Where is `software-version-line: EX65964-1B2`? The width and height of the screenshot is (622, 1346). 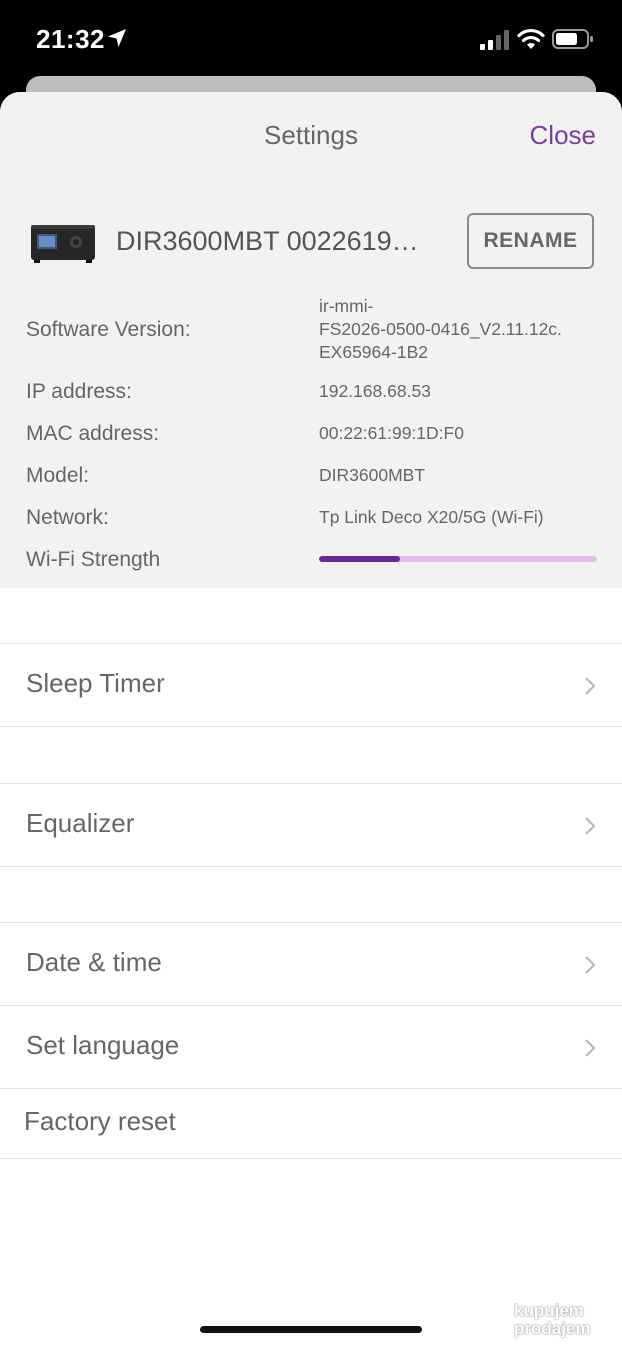 software-version-line: EX65964-1B2 is located at coordinates (373, 352).